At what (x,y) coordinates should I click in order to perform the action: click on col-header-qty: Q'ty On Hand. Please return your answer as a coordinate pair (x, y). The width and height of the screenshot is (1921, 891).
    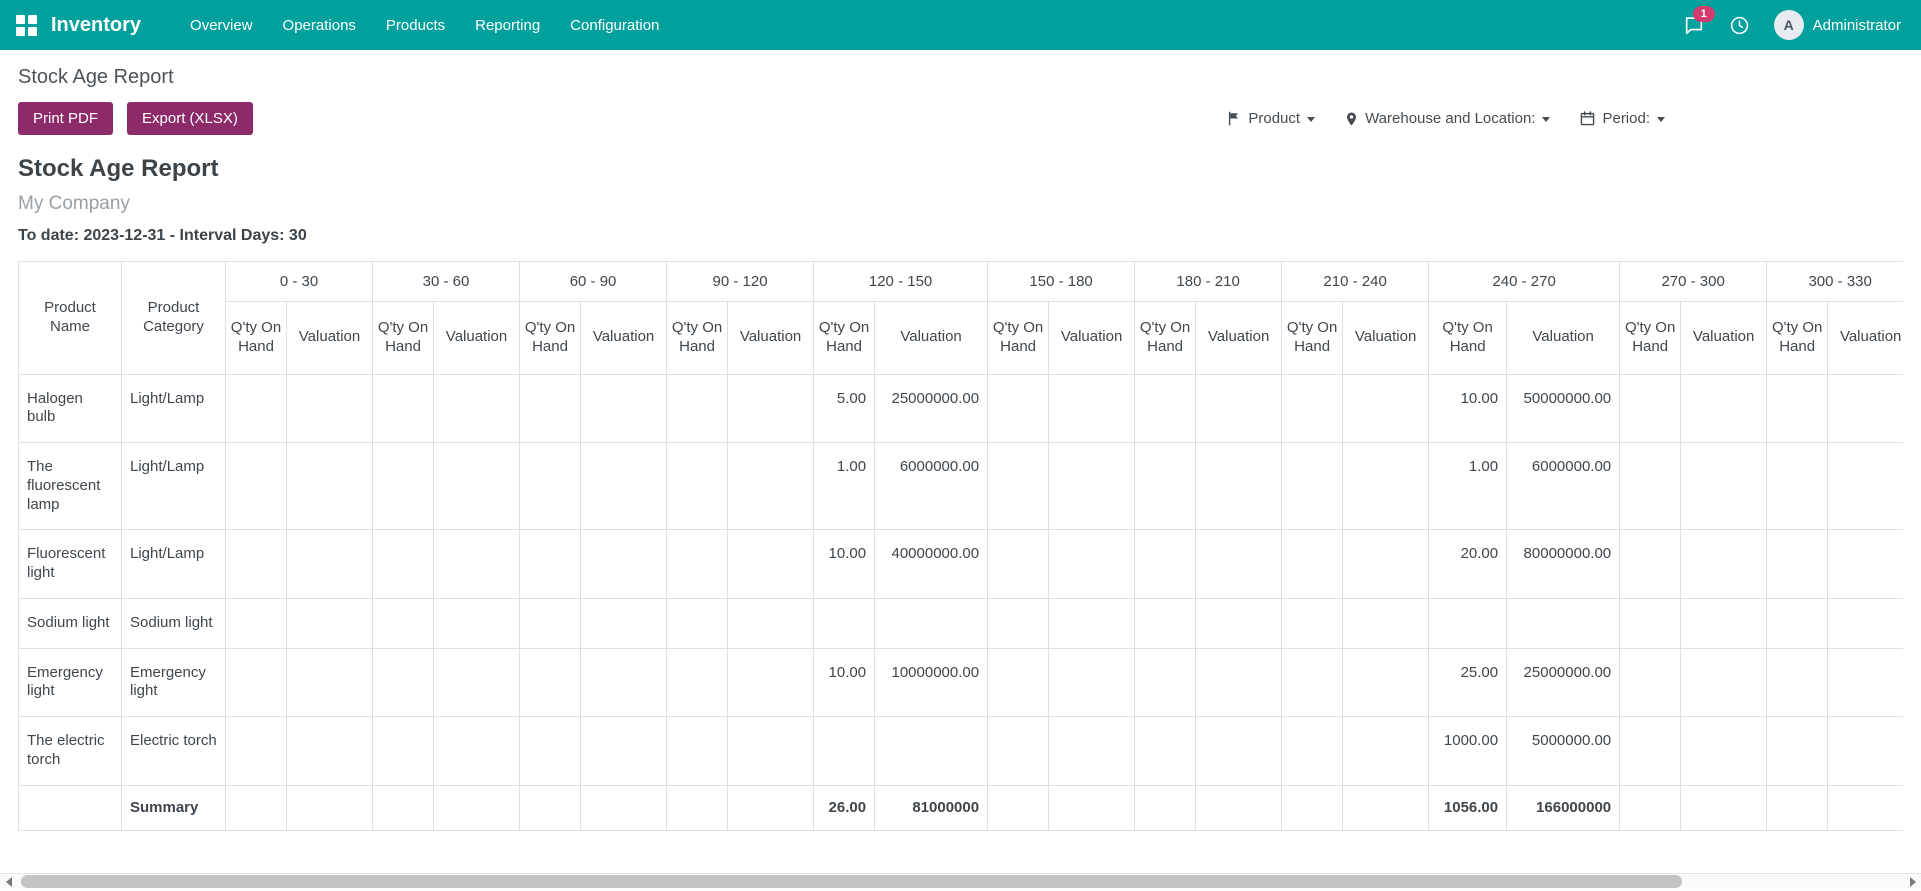
    Looking at the image, I should click on (1650, 338).